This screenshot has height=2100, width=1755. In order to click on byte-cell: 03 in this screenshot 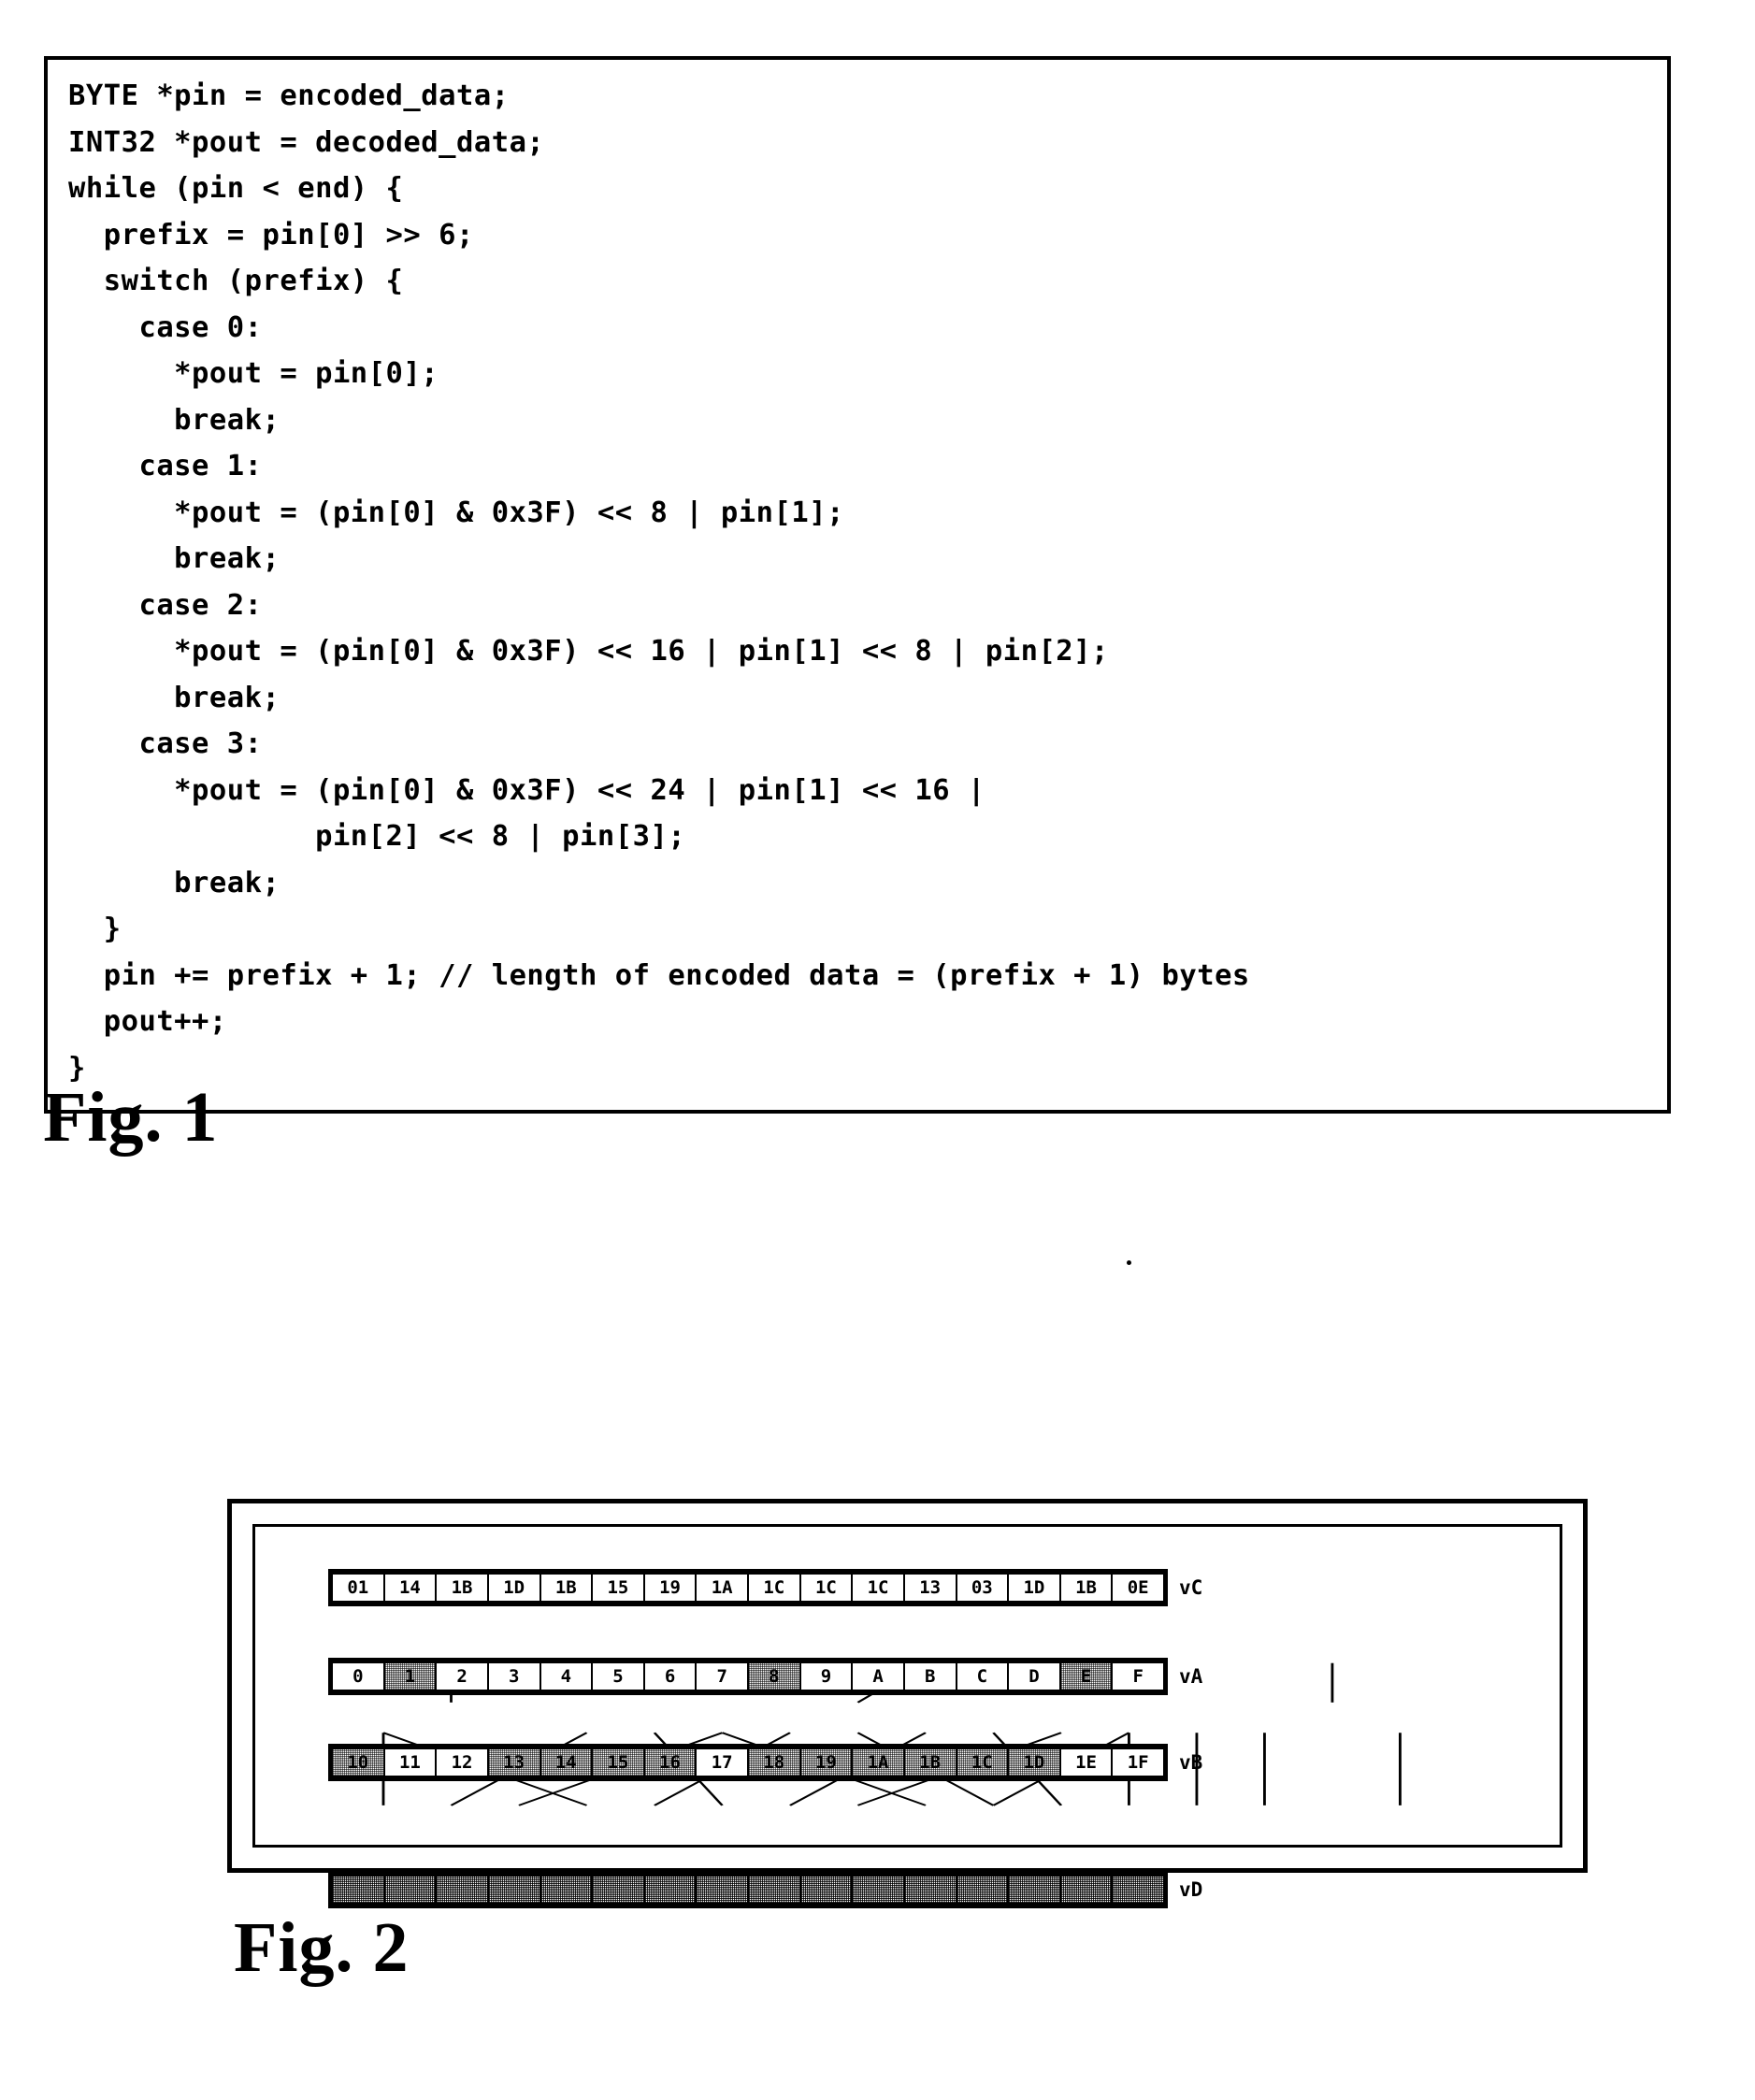, I will do `click(984, 1588)`.